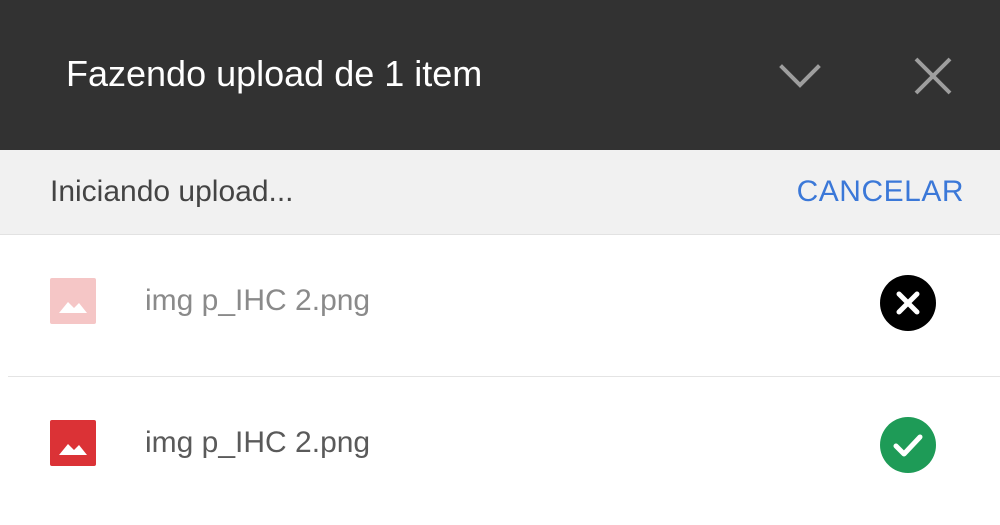 The width and height of the screenshot is (1000, 525). I want to click on close-icon, so click(933, 76).